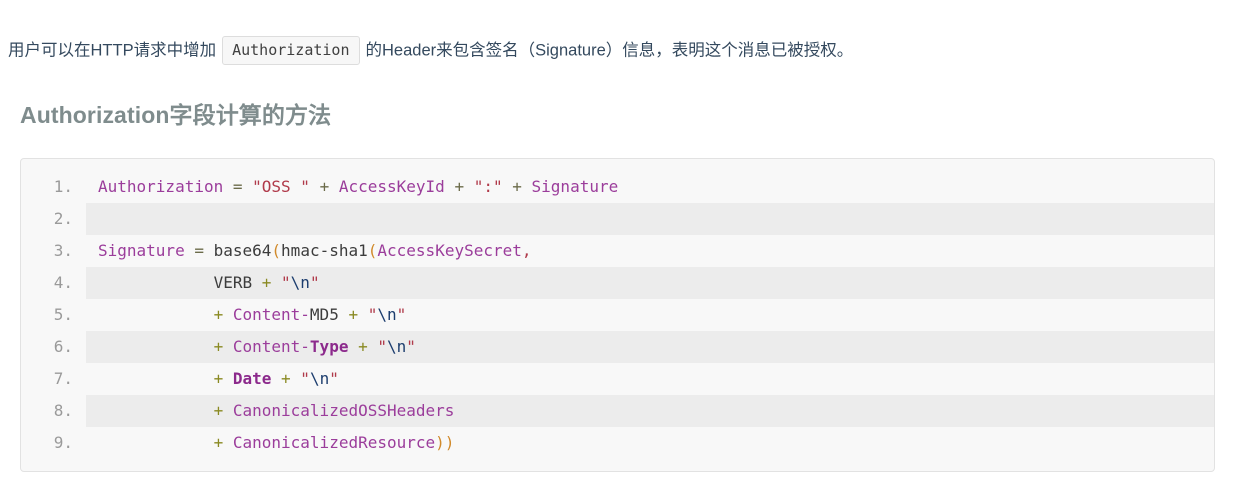 This screenshot has width=1238, height=500. I want to click on intro-text-before: 用户可以在HTTP请求中增加, so click(112, 50).